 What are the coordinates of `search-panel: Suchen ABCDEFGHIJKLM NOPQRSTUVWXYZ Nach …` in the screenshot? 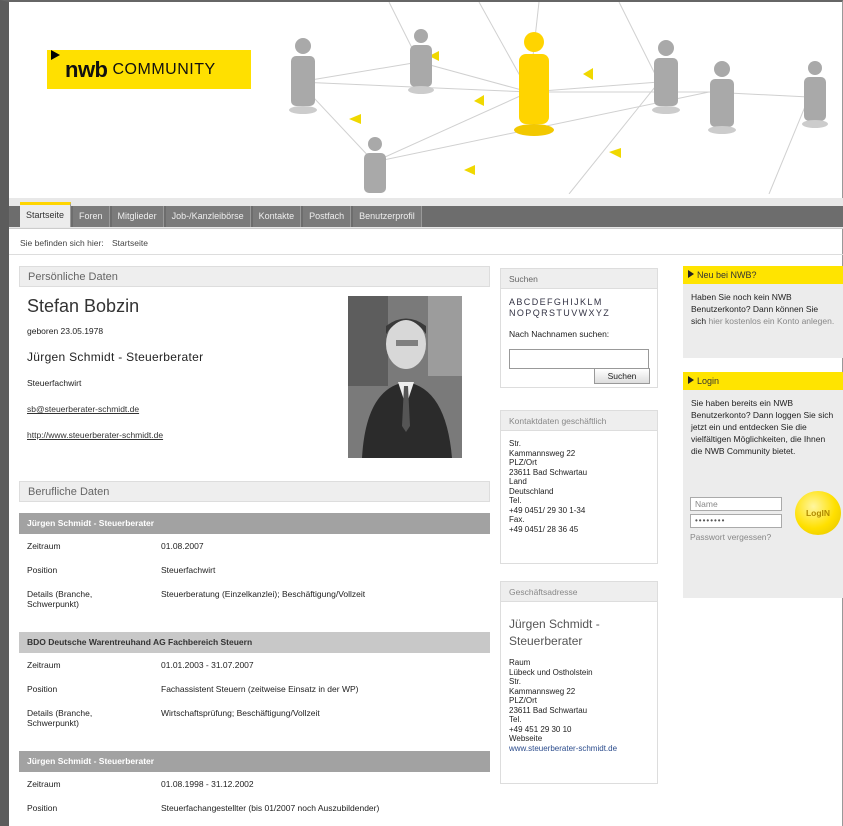 It's located at (579, 328).